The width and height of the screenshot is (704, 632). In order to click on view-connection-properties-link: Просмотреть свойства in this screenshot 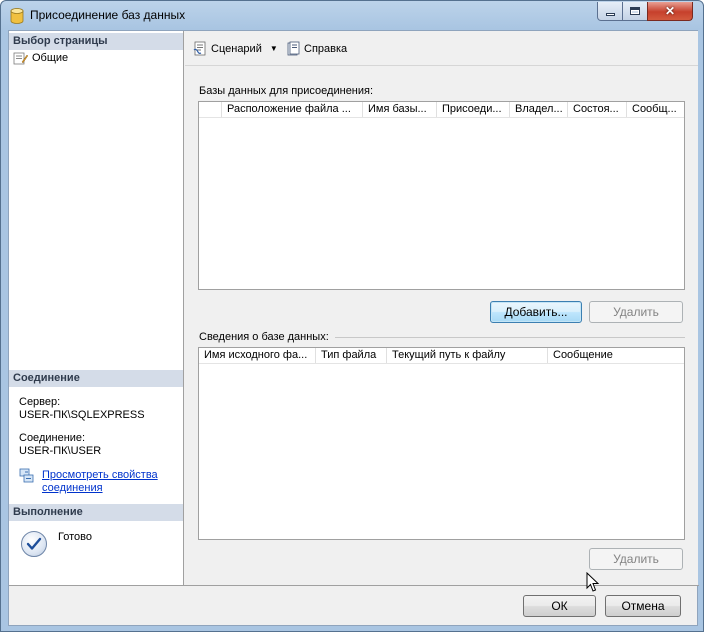, I will do `click(100, 475)`.